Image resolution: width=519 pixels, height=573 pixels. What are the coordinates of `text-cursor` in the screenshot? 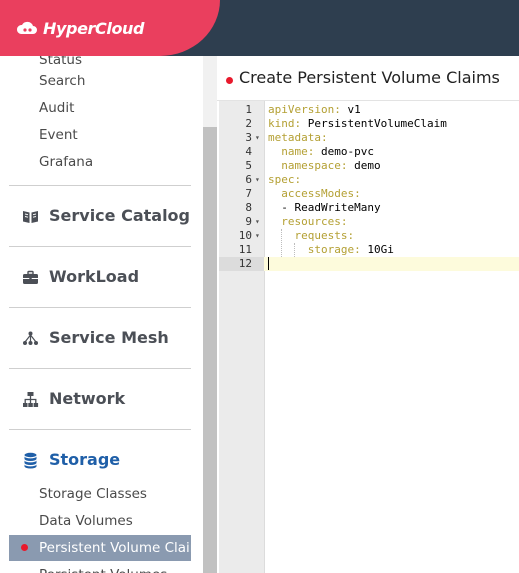 It's located at (268, 263).